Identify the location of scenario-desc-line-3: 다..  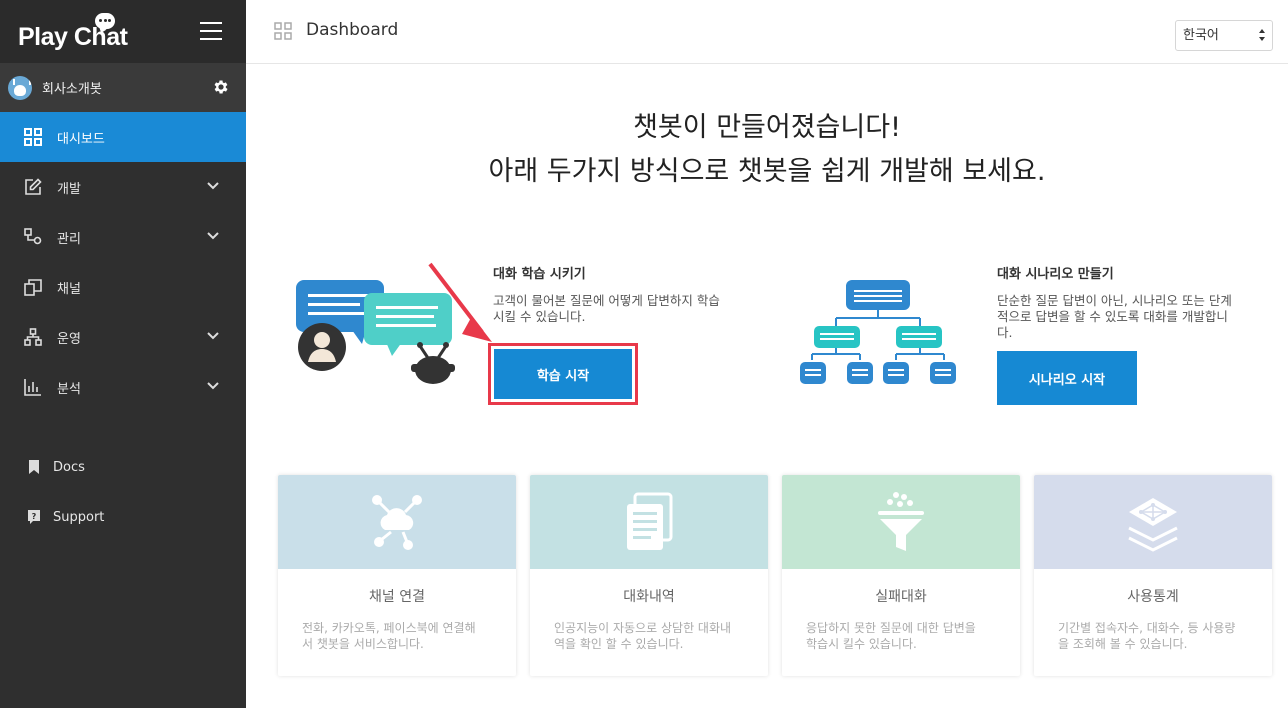
(1005, 332).